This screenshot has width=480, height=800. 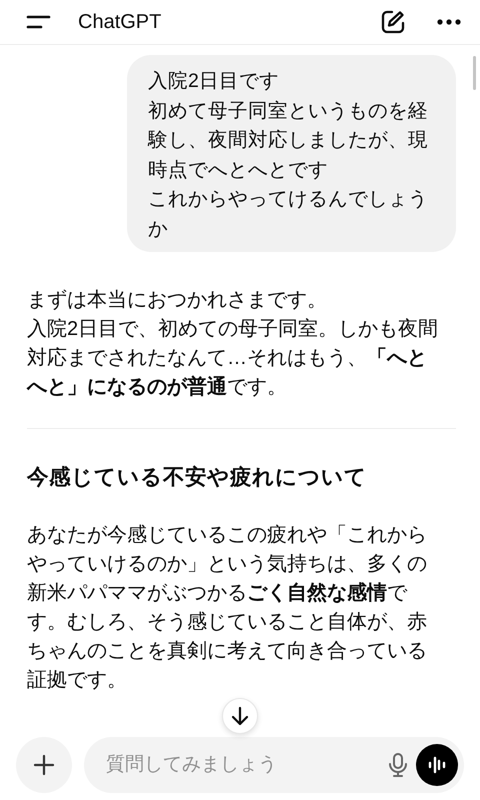 I want to click on scroll-down-button, so click(x=240, y=716).